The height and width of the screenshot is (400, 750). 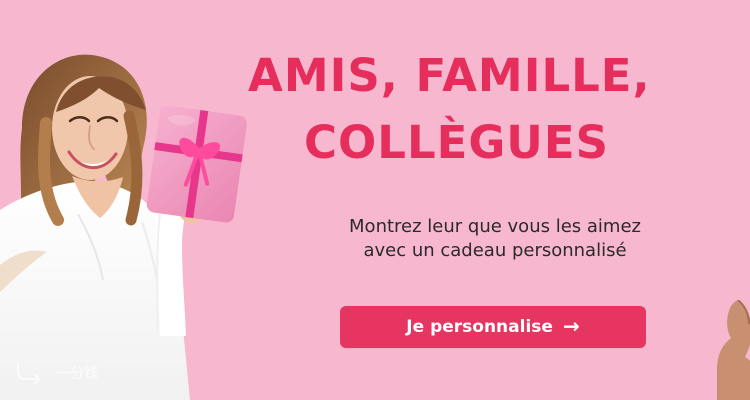 What do you see at coordinates (571, 326) in the screenshot?
I see `arrow-right-icon: →` at bounding box center [571, 326].